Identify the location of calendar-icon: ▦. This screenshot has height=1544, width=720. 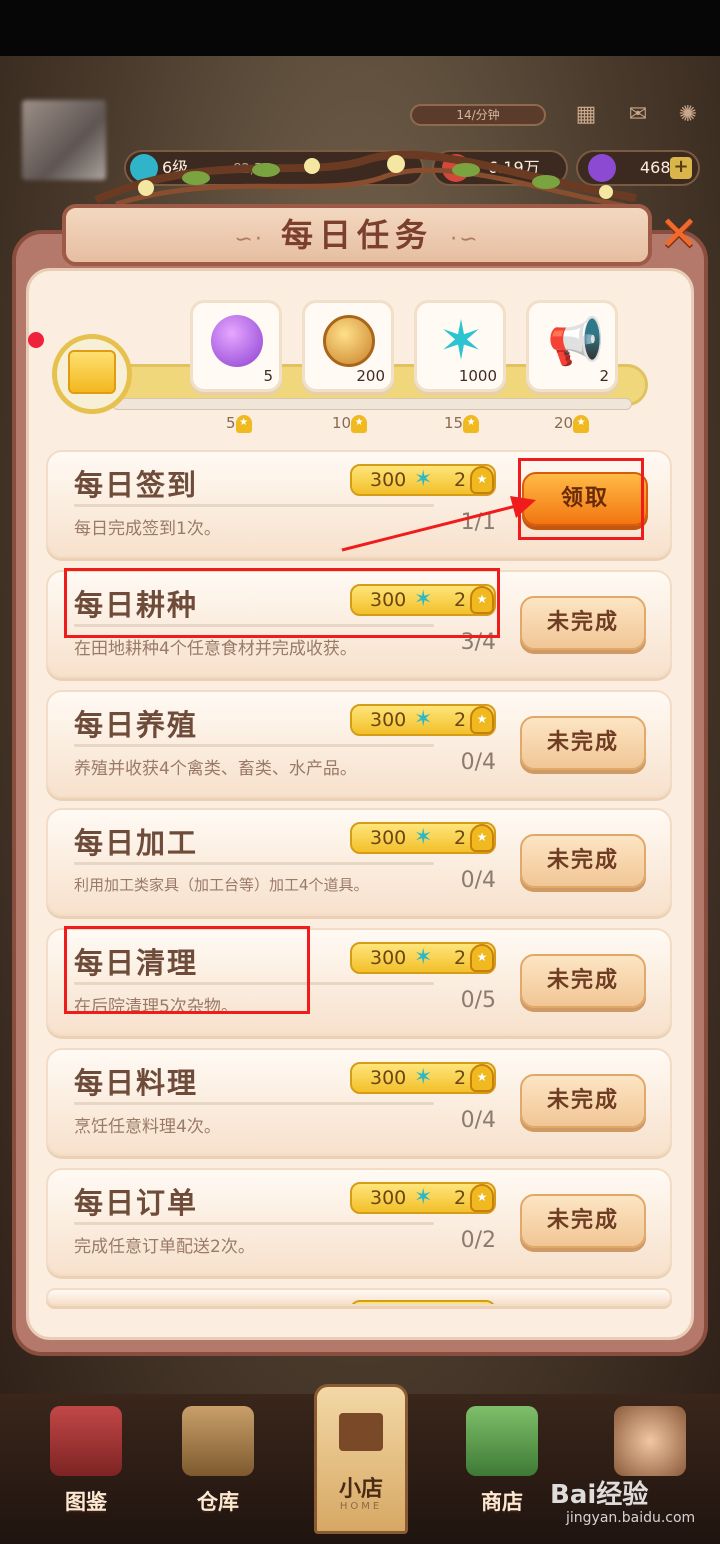
(586, 115).